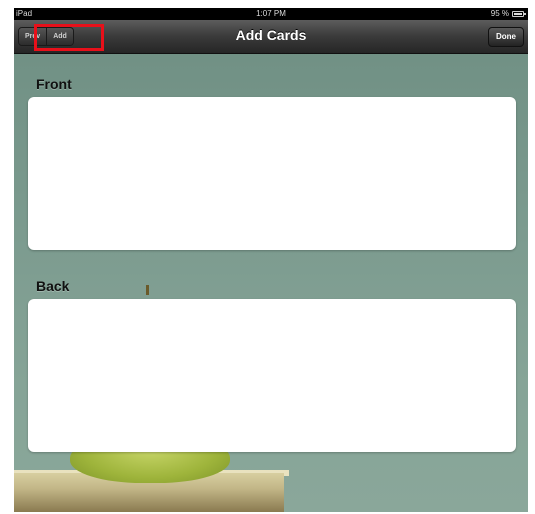  I want to click on back-label: Back, so click(53, 286).